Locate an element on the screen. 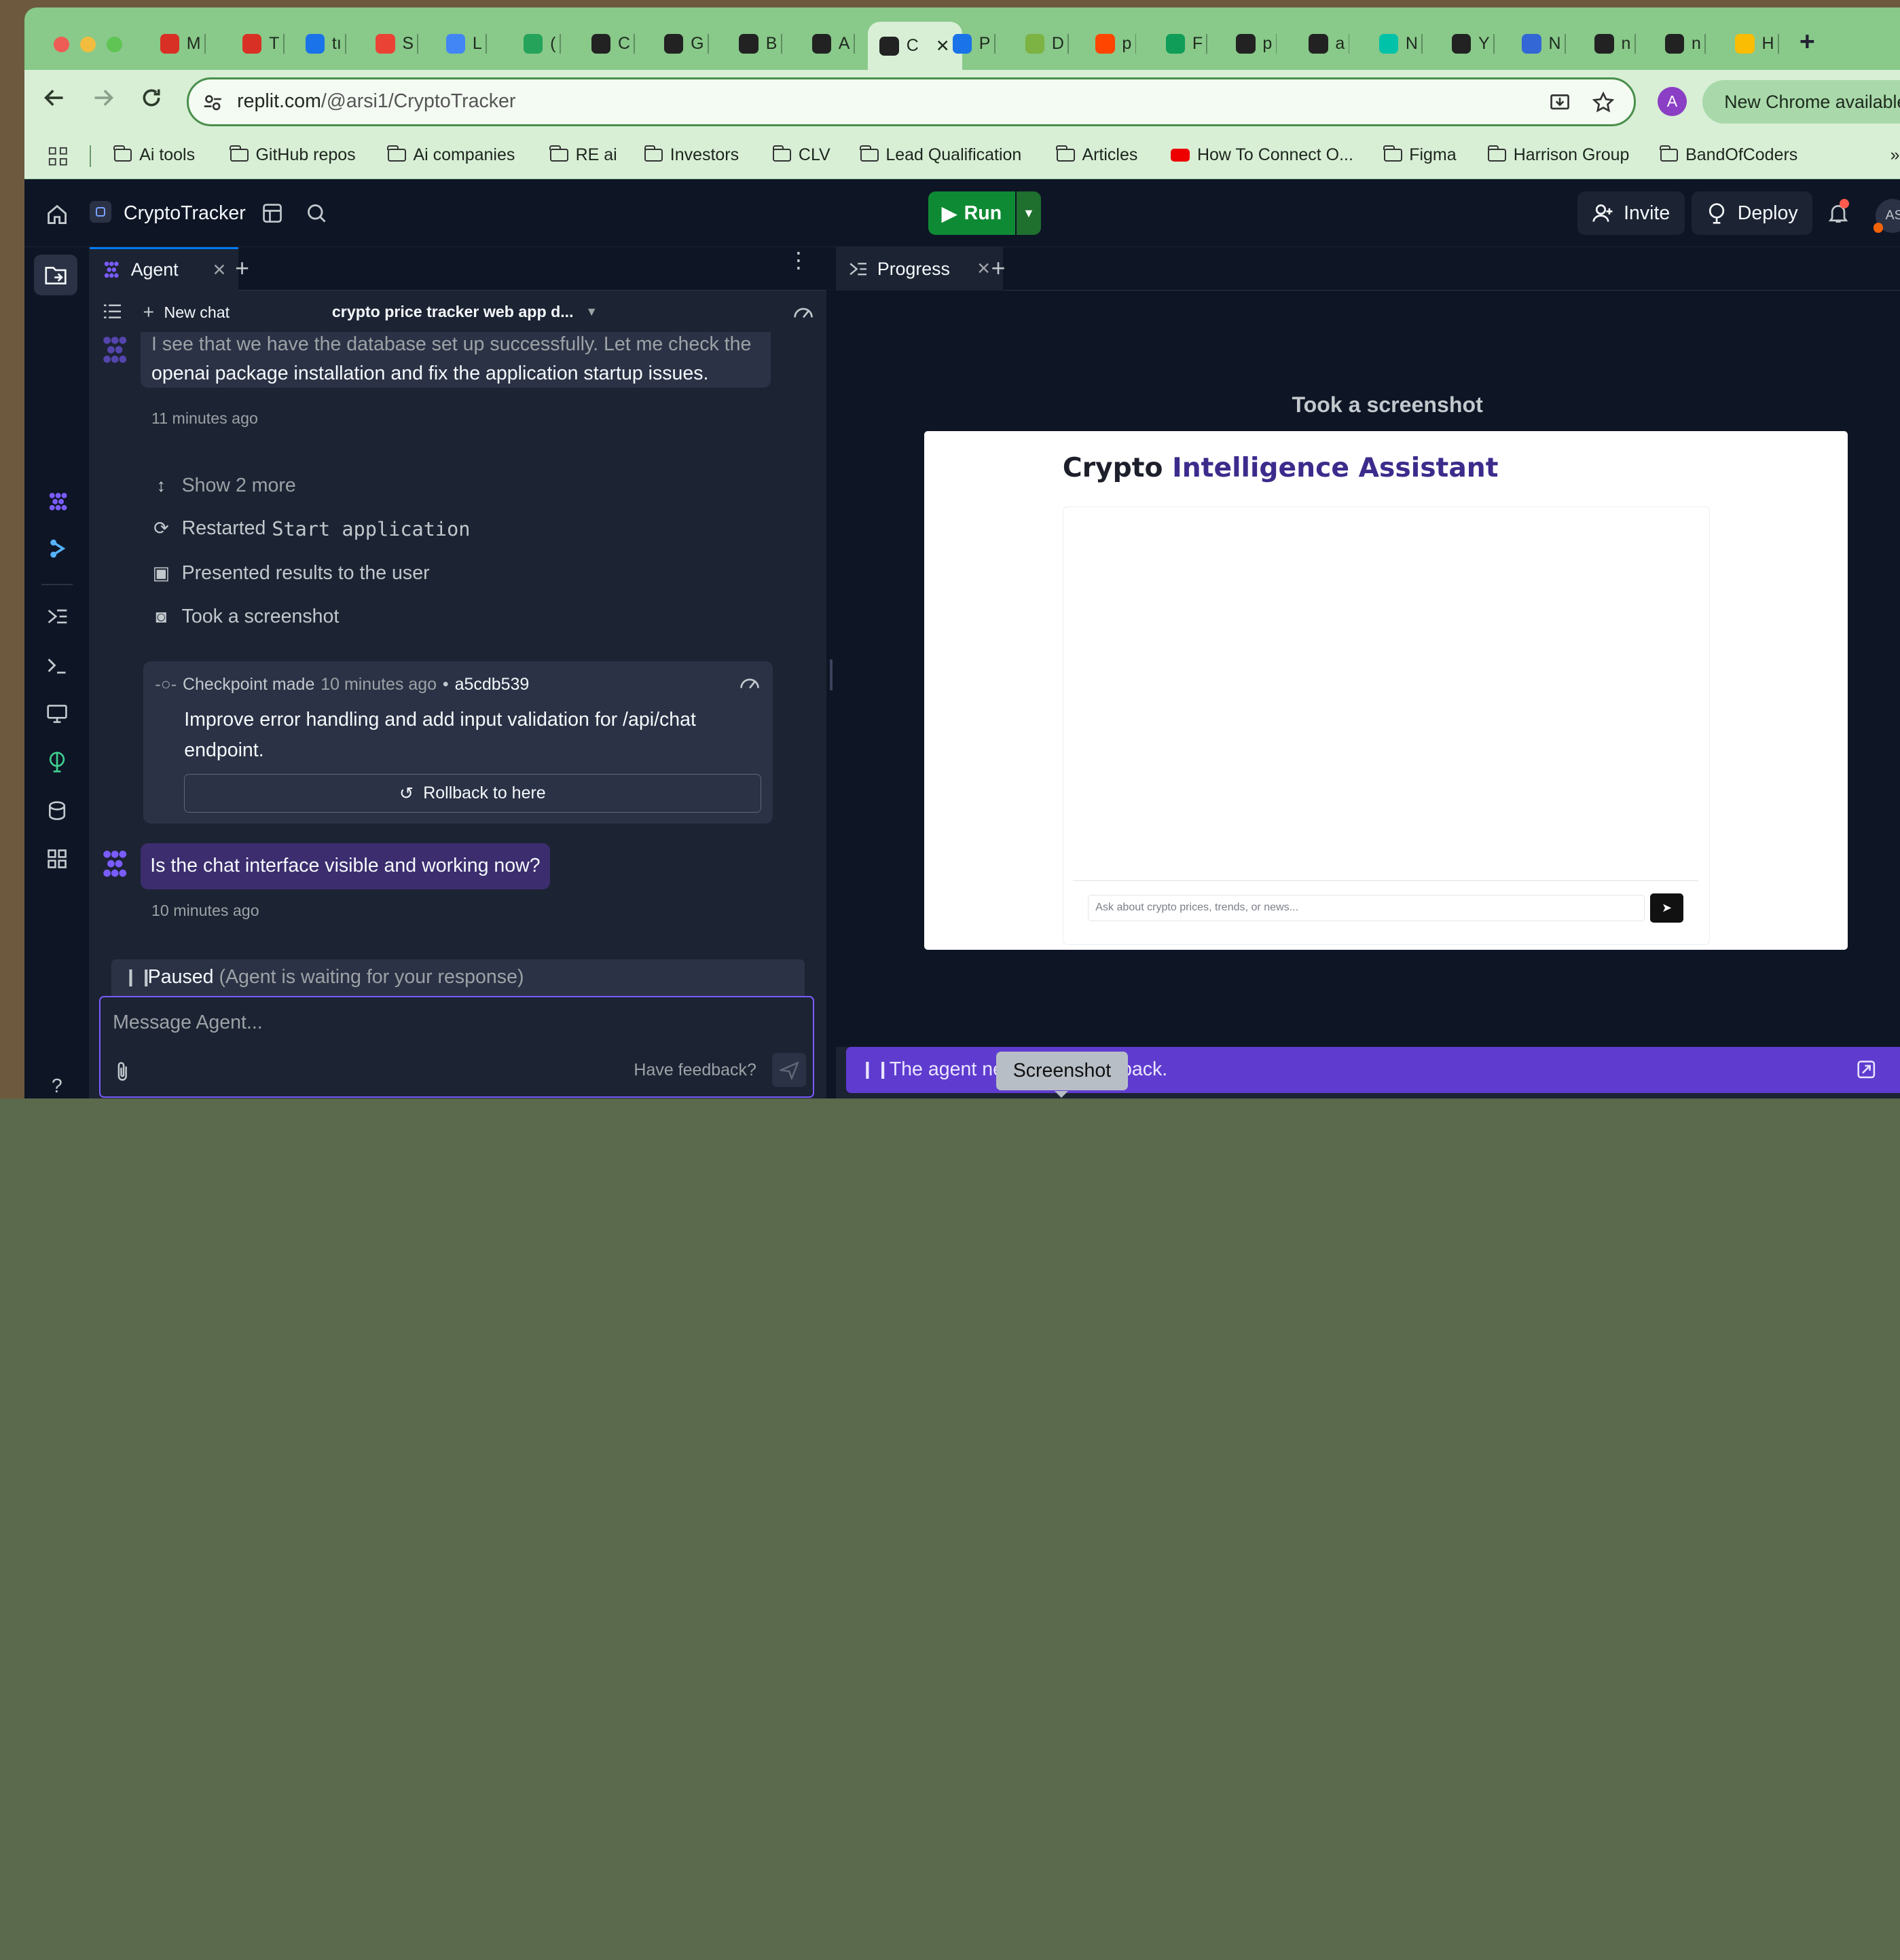 The width and height of the screenshot is (1900, 1960). browser-tab-label: N is located at coordinates (1412, 43).